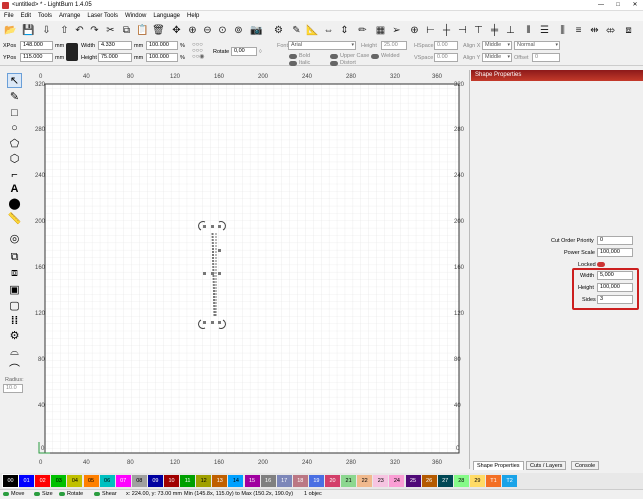 The height and width of the screenshot is (499, 643). Describe the element at coordinates (139, 481) in the screenshot. I see `layer-swatch-08: 08` at that location.